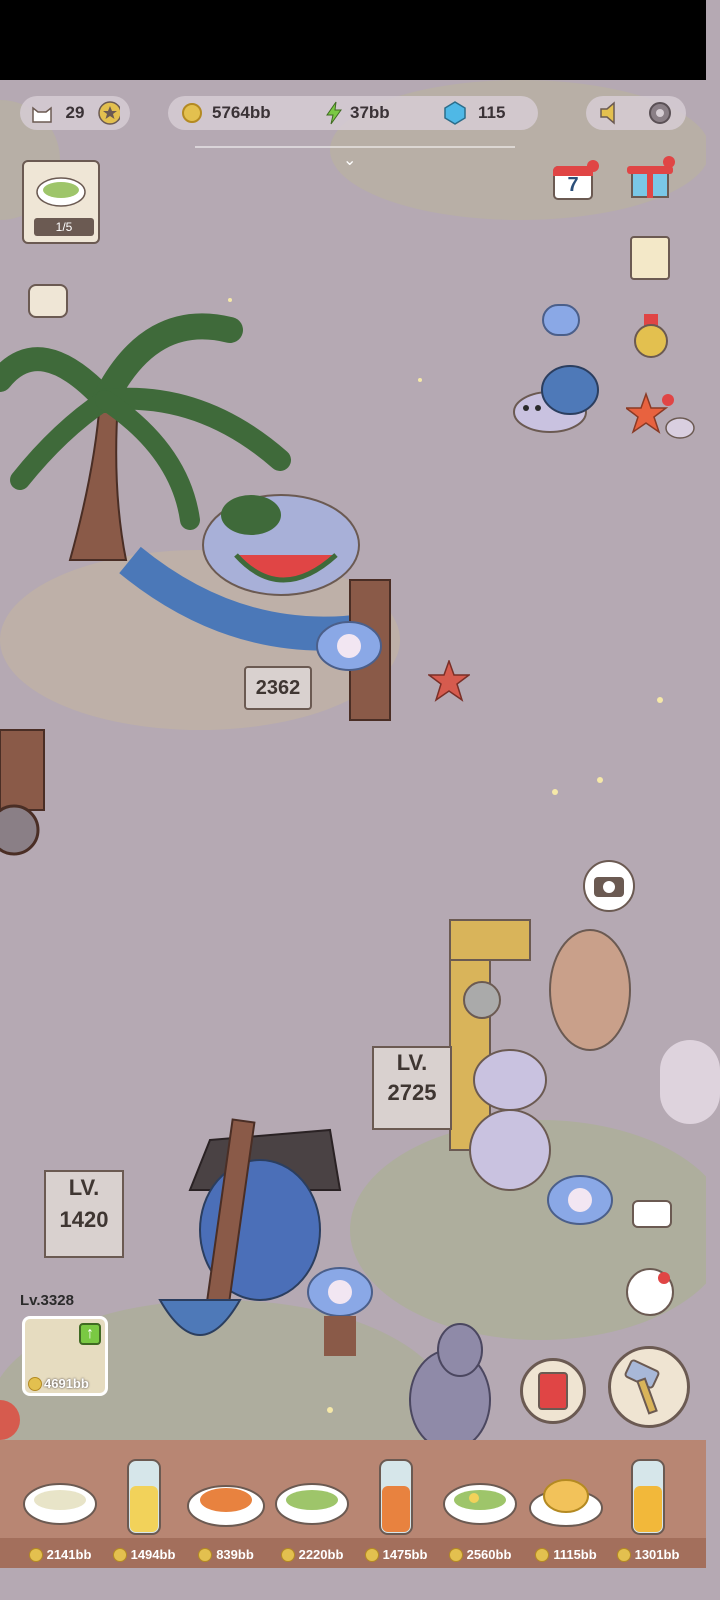 Image resolution: width=720 pixels, height=1600 pixels. I want to click on price-label: 2560bb, so click(489, 1554).